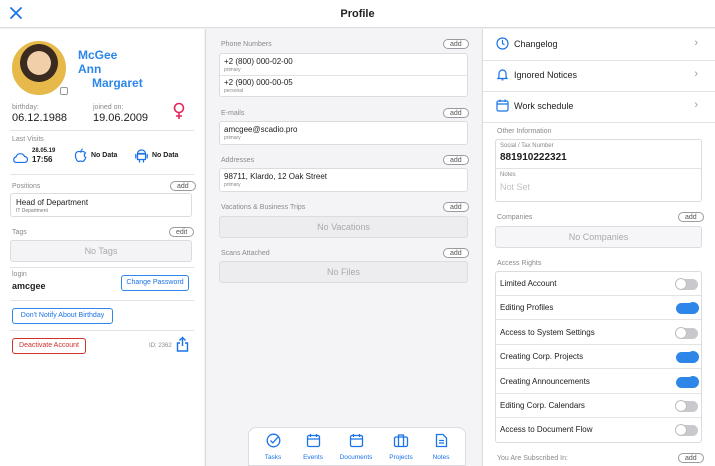  Describe the element at coordinates (25, 107) in the screenshot. I see `birthday-label: birthday:` at that location.